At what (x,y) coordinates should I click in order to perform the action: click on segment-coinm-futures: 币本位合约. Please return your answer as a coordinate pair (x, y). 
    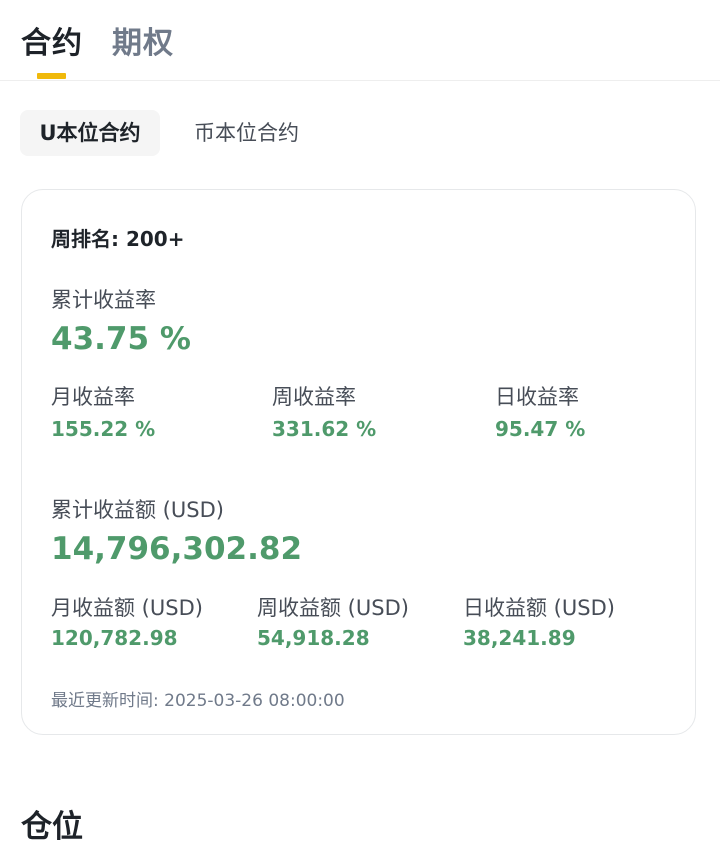
    Looking at the image, I should click on (246, 133).